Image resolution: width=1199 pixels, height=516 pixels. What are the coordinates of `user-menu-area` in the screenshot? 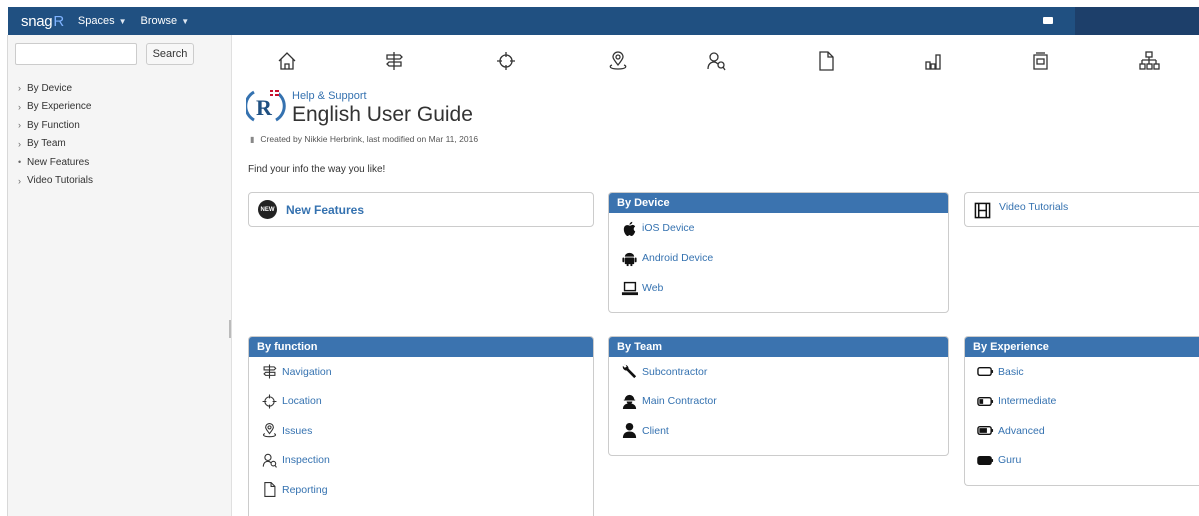 It's located at (1137, 21).